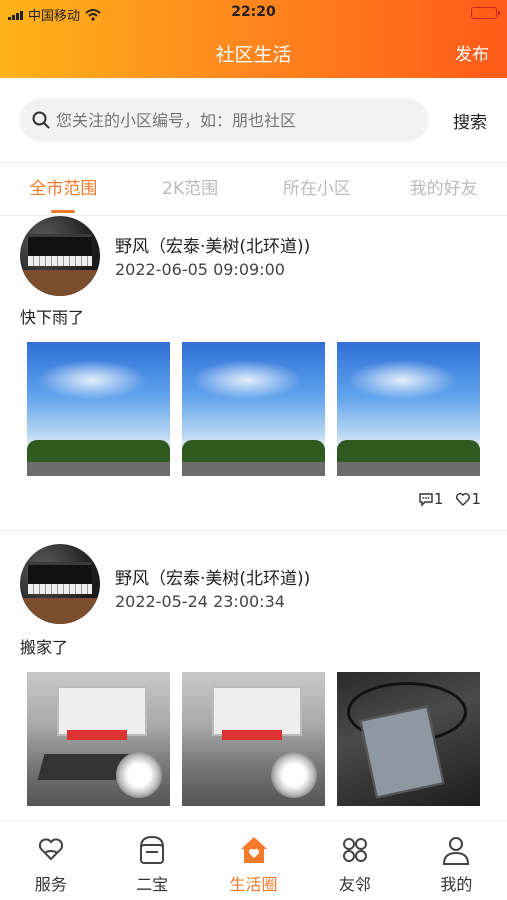 Image resolution: width=507 pixels, height=900 pixels. Describe the element at coordinates (253, 39) in the screenshot. I see `app-header: 中国移动 22:20 社区生活 发布` at that location.